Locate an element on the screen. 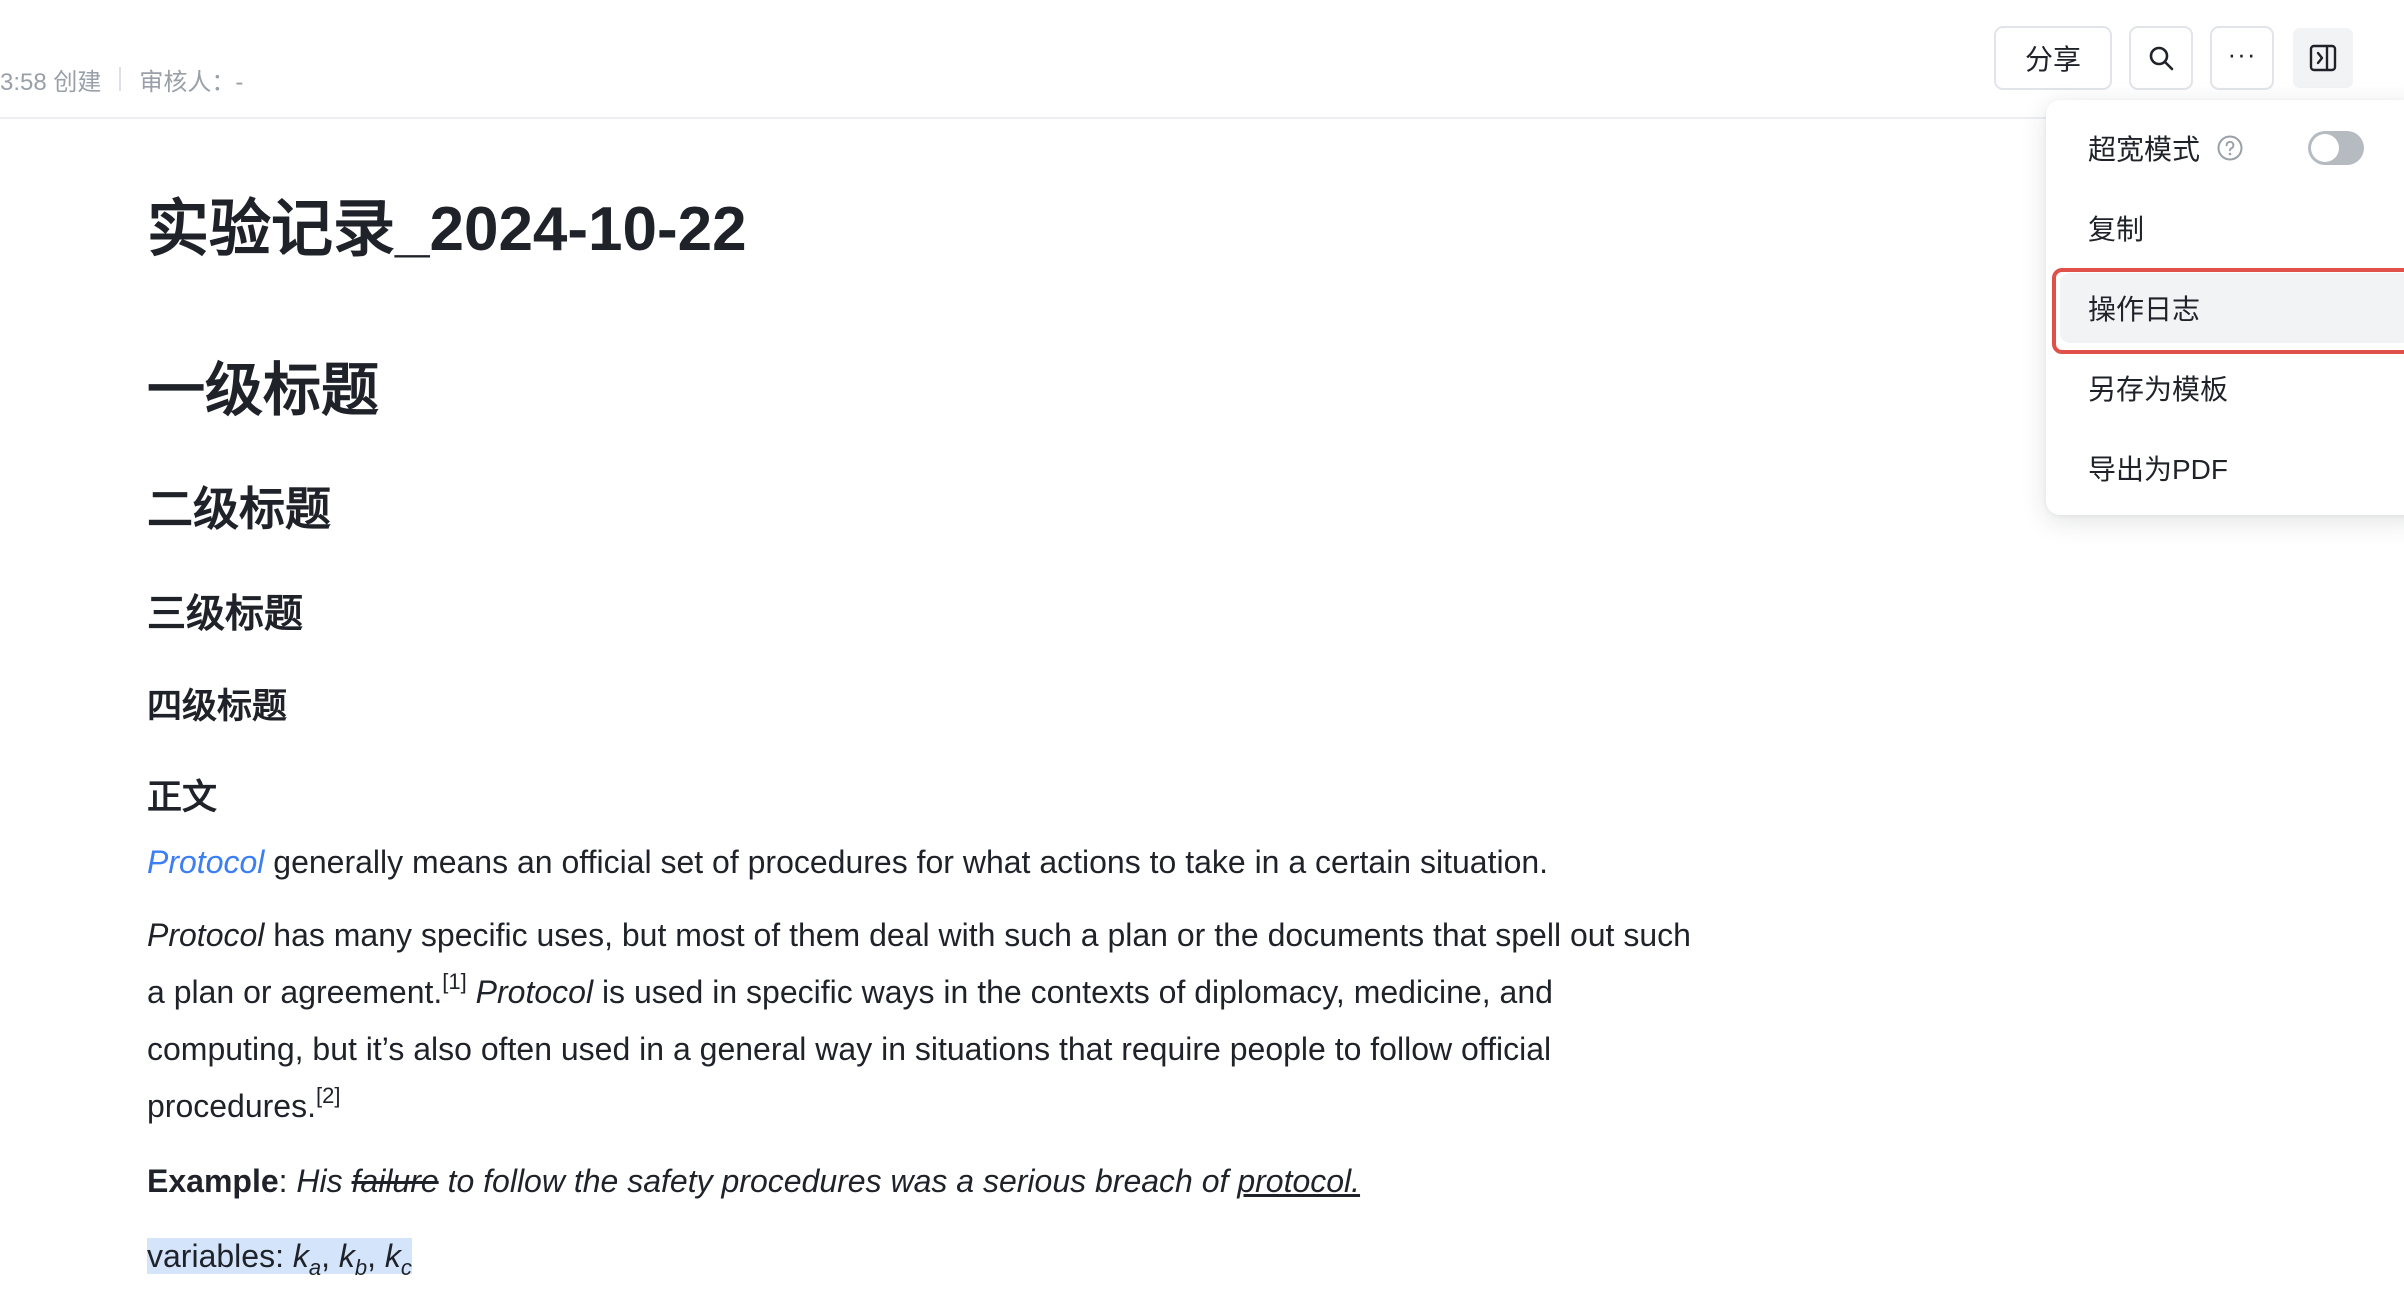 This screenshot has width=2404, height=1296. search-icon is located at coordinates (2161, 58).